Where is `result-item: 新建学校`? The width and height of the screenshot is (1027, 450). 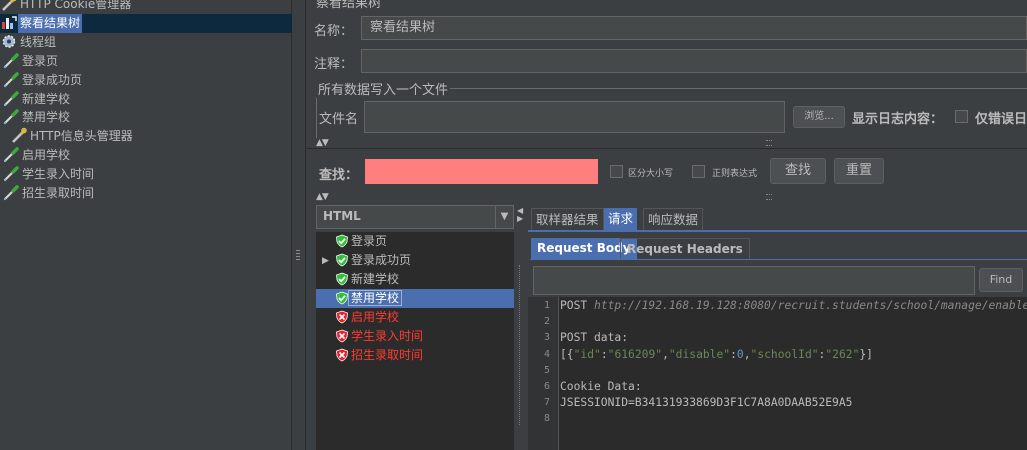
result-item: 新建学校 is located at coordinates (368, 279).